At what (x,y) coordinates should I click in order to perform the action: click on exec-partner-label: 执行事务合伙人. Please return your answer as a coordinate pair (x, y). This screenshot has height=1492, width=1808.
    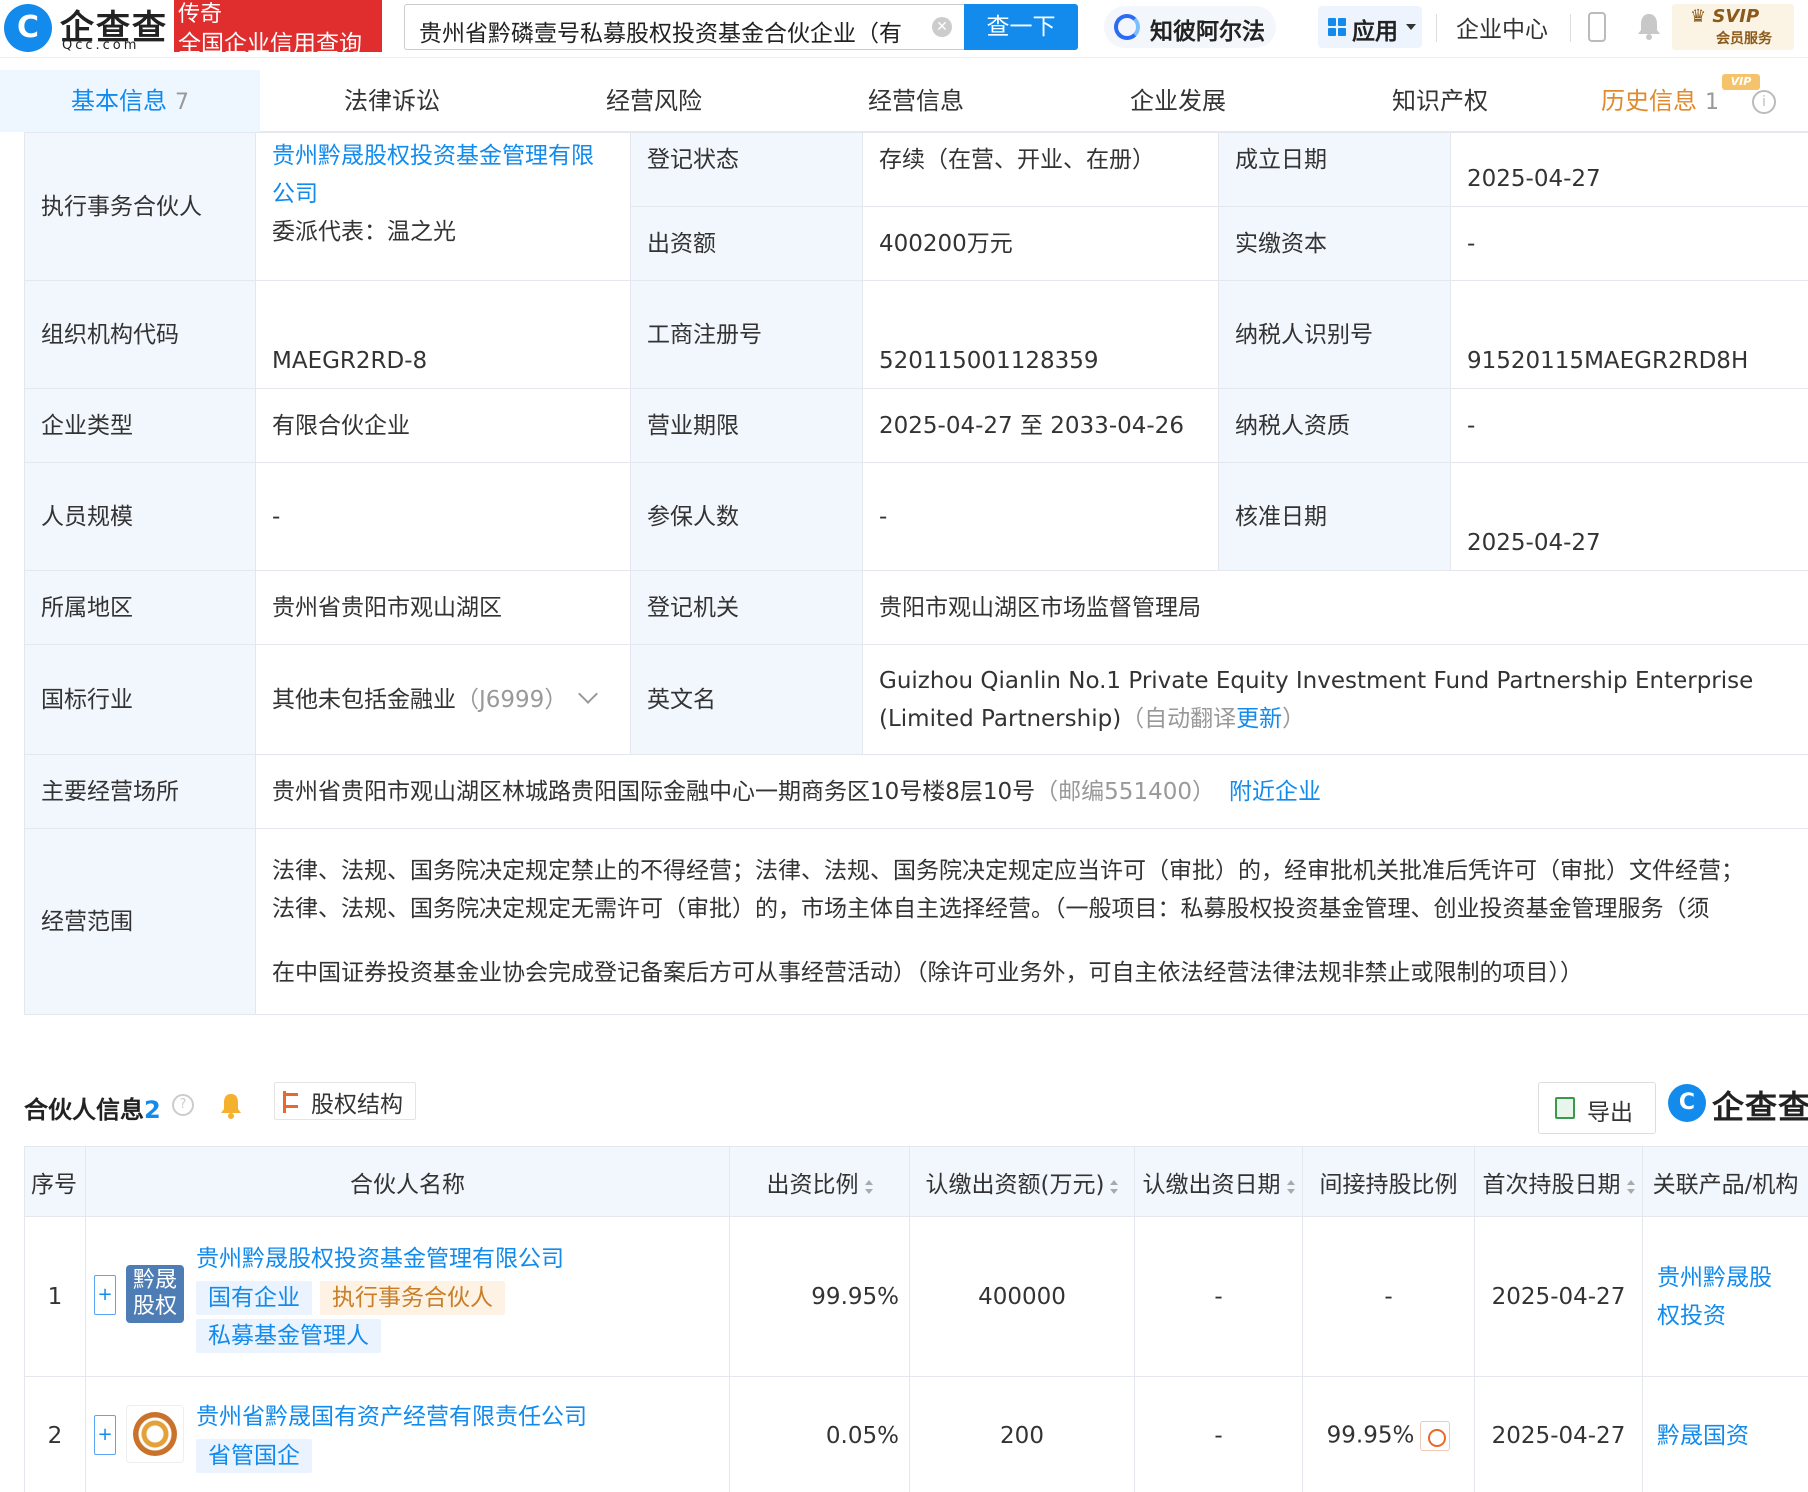
    Looking at the image, I should click on (140, 206).